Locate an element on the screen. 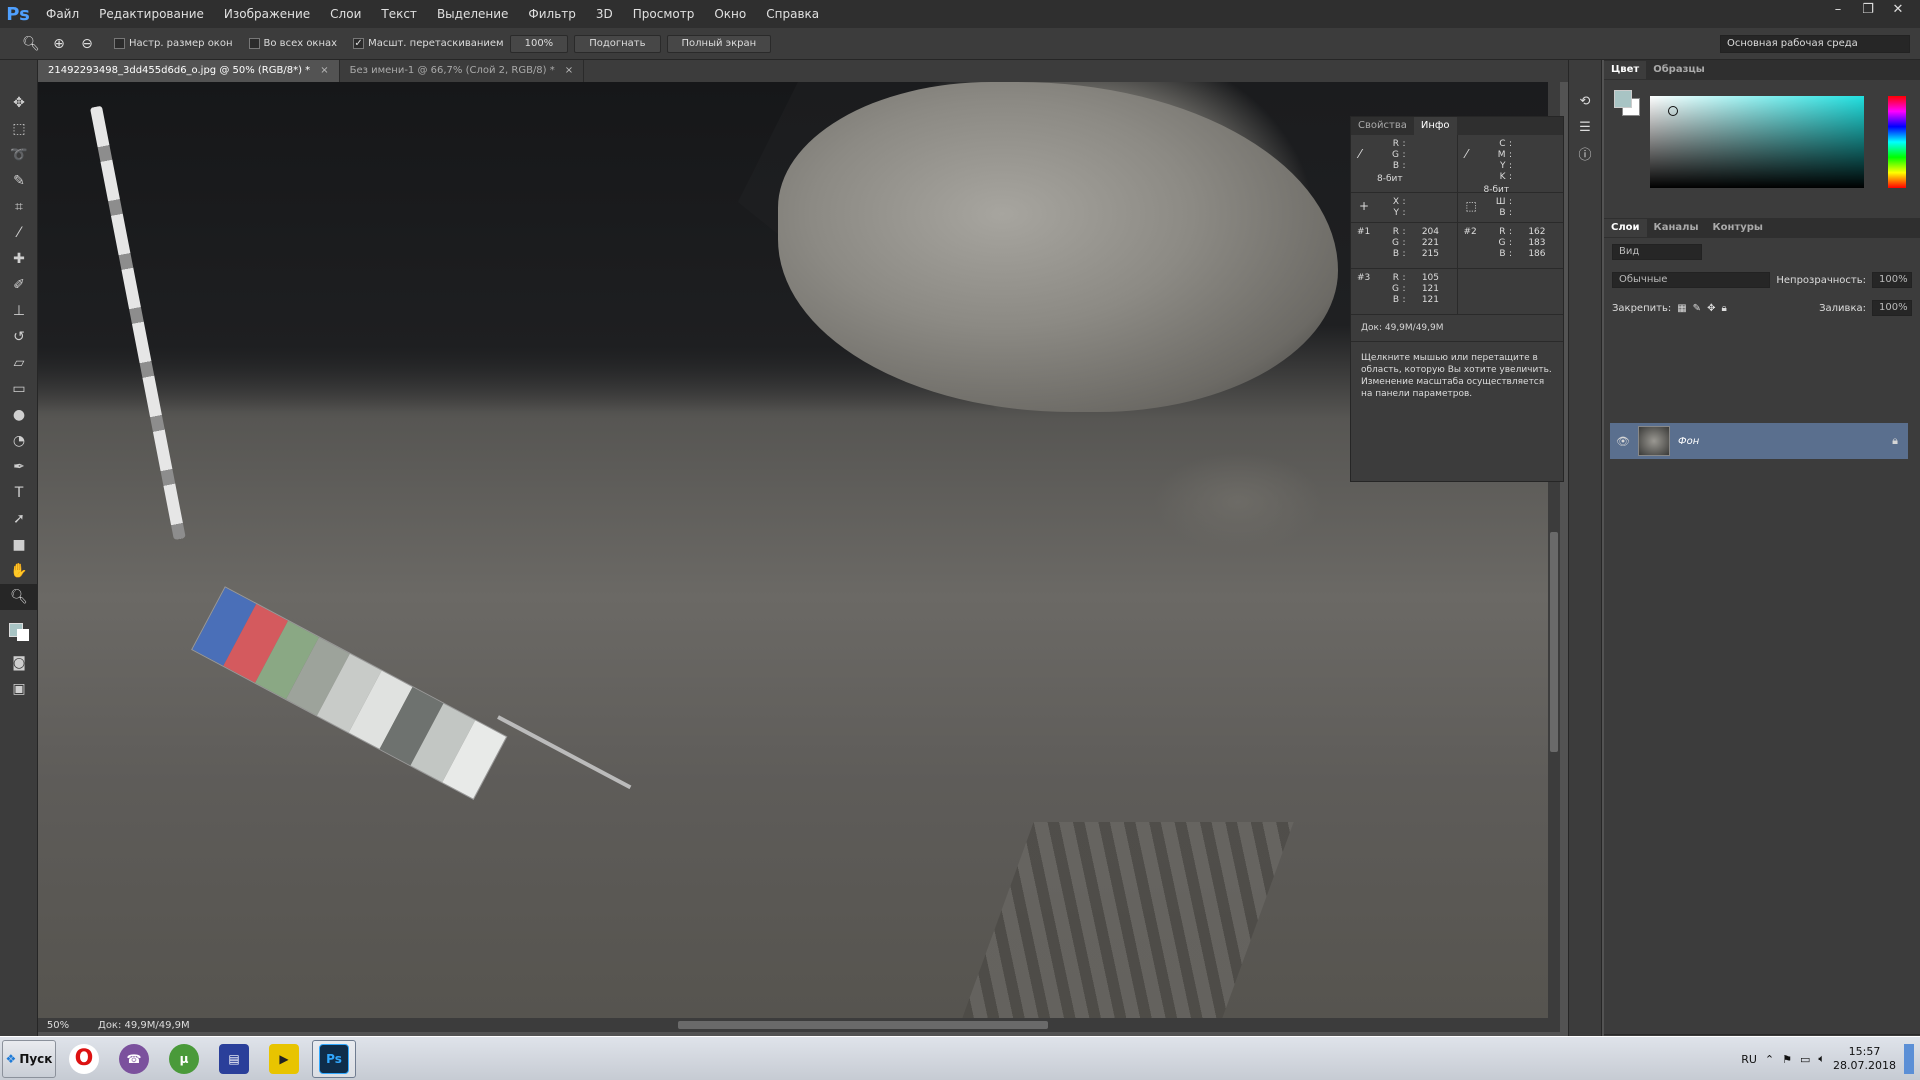  tab-layers: Слои is located at coordinates (1625, 228).